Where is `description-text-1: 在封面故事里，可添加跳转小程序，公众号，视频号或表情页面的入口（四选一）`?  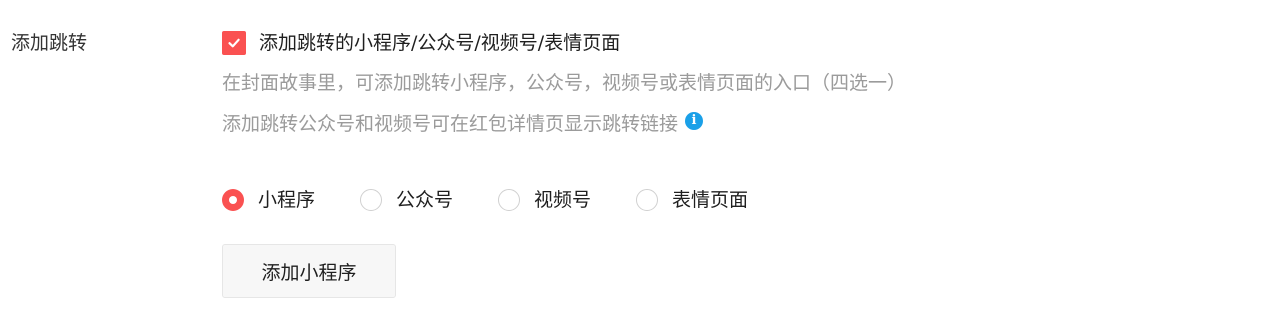 description-text-1: 在封面故事里，可添加跳转小程序，公众号，视频号或表情页面的入口（四选一） is located at coordinates (564, 83).